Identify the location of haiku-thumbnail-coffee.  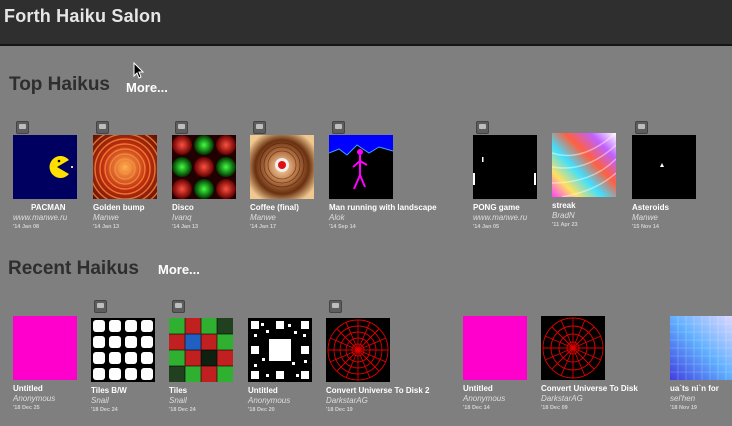
(282, 167).